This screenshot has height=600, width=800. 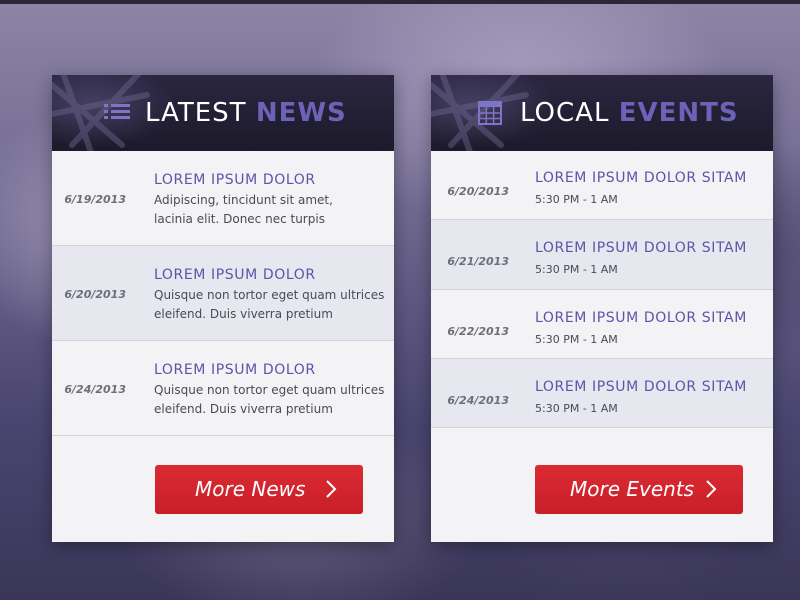 What do you see at coordinates (490, 113) in the screenshot?
I see `calendar-icon` at bounding box center [490, 113].